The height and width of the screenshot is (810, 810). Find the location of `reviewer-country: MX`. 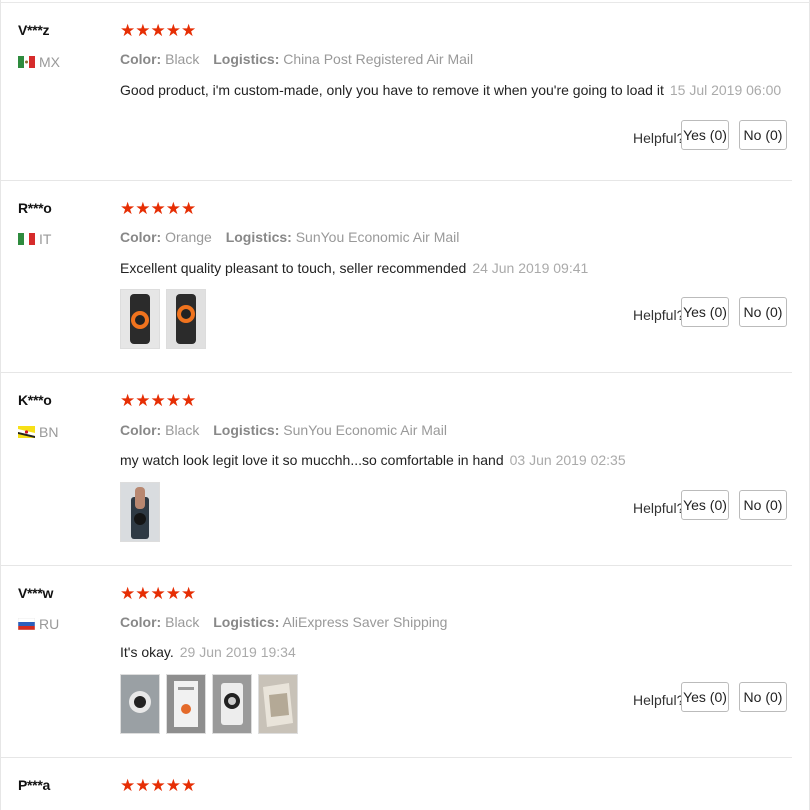

reviewer-country: MX is located at coordinates (39, 62).